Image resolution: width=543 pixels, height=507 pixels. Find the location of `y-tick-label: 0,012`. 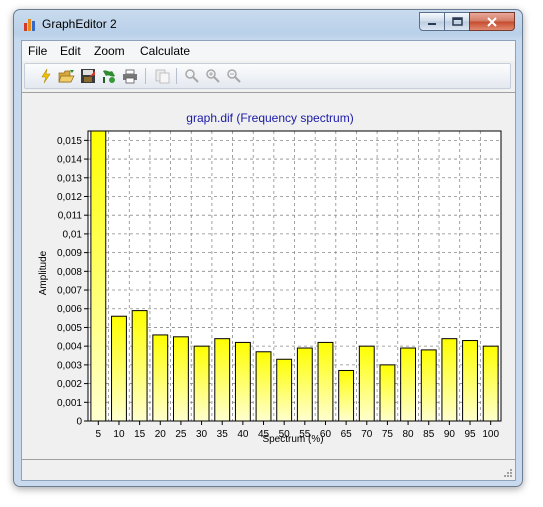

y-tick-label: 0,012 is located at coordinates (69, 197).